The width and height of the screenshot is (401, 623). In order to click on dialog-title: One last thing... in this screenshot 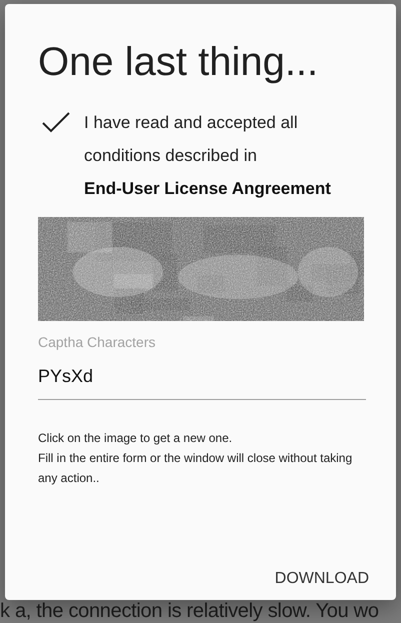, I will do `click(179, 62)`.